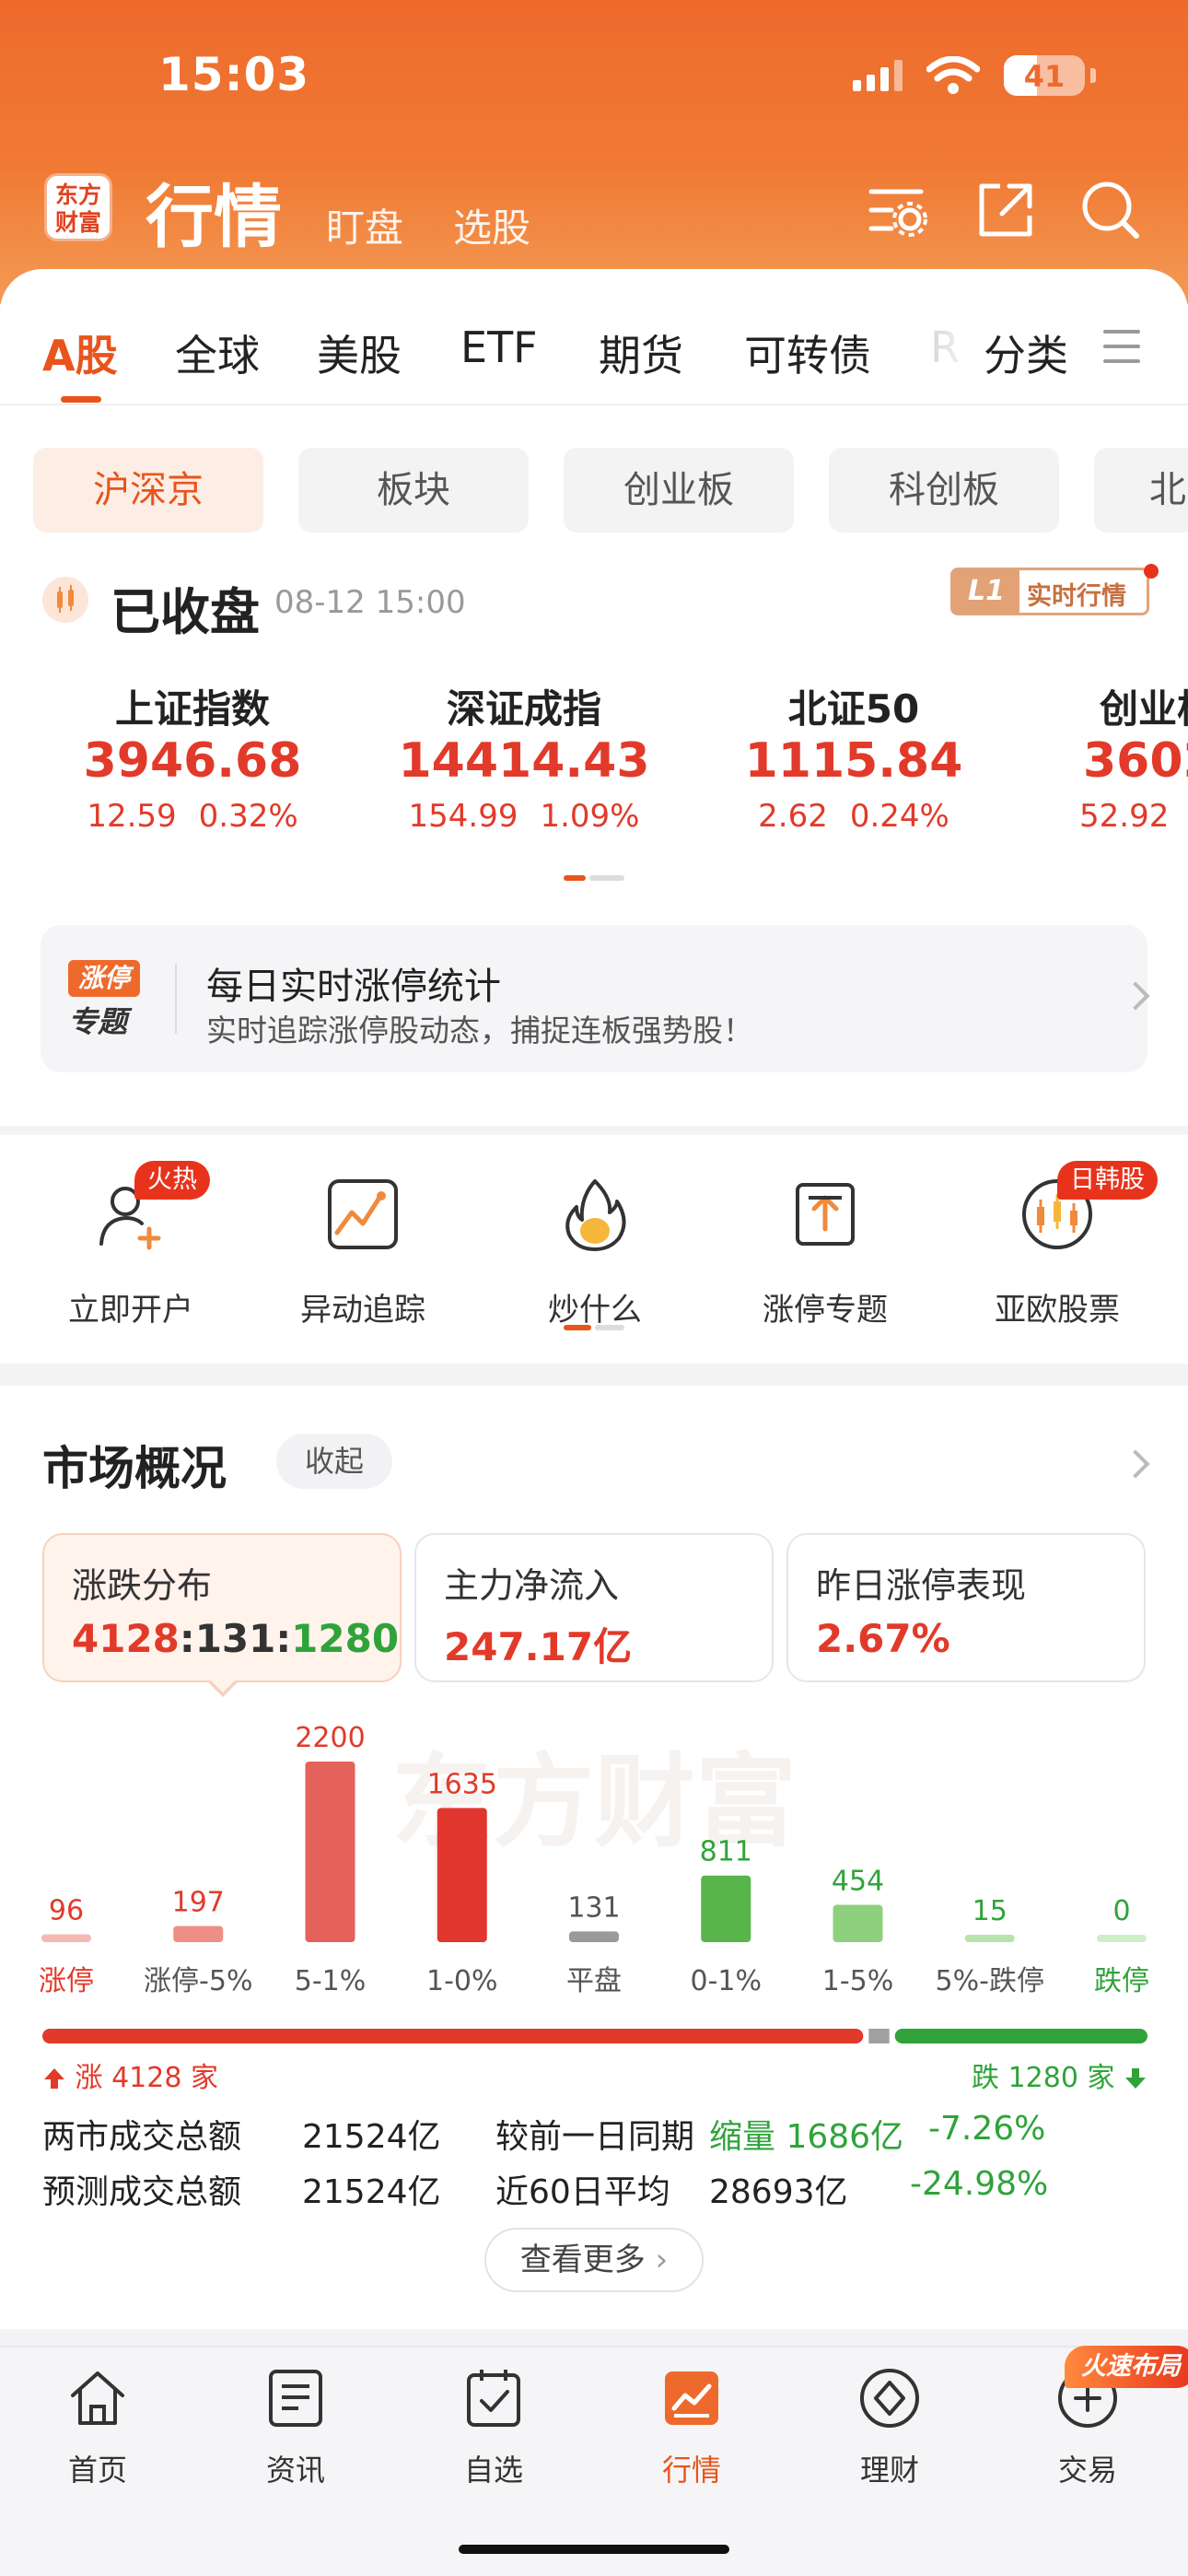 This screenshot has width=1188, height=2576. I want to click on menu-icon, so click(1121, 348).